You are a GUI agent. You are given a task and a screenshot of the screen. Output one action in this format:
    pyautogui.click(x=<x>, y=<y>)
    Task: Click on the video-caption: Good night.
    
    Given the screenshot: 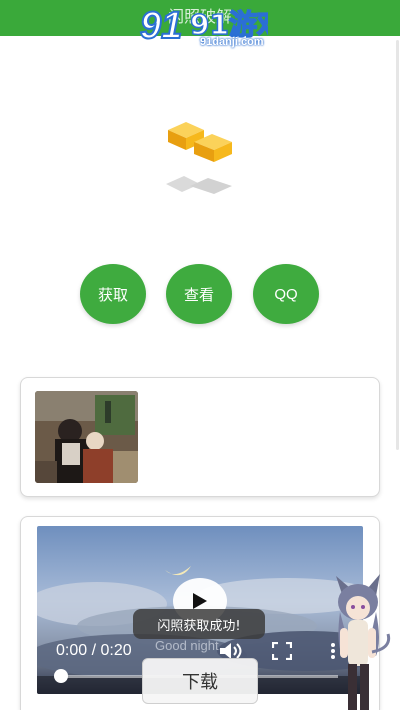 What is the action you would take?
    pyautogui.click(x=188, y=645)
    